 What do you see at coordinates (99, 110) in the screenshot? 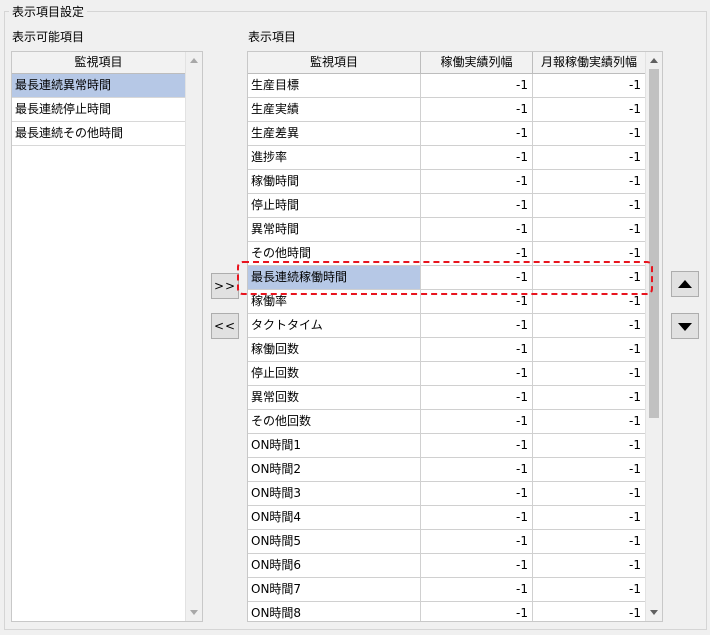
I see `list-item: 最長連続停止時間` at bounding box center [99, 110].